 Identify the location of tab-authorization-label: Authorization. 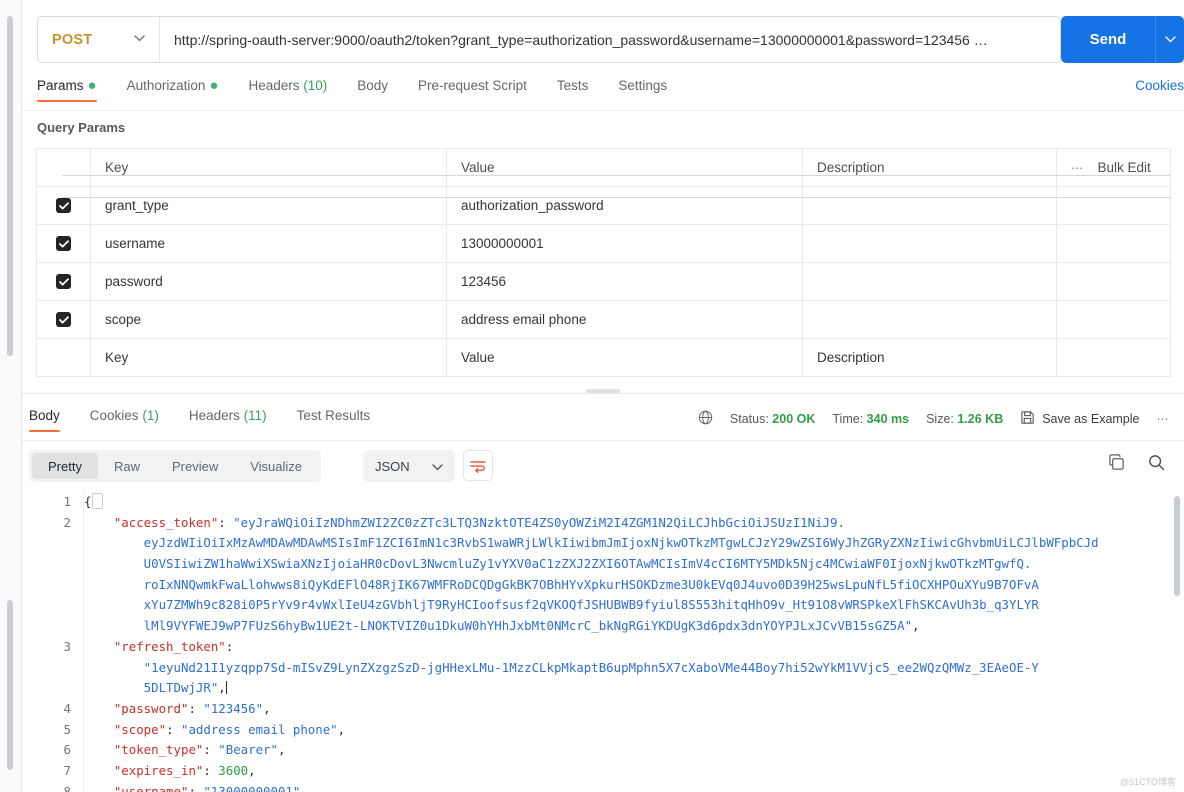
(166, 85).